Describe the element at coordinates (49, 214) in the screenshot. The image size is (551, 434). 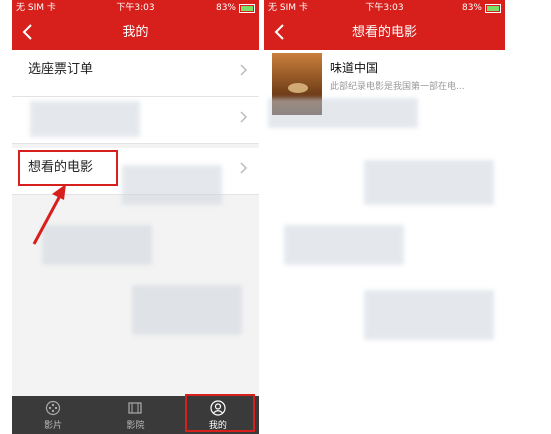
I see `pointer-arrow-icon` at that location.